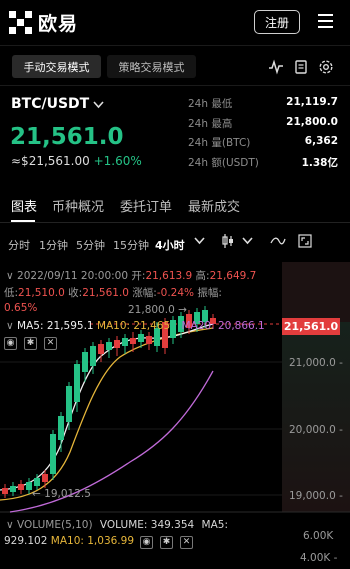 The width and height of the screenshot is (350, 569). What do you see at coordinates (210, 123) in the screenshot?
I see `stat-label: 24h 最高` at bounding box center [210, 123].